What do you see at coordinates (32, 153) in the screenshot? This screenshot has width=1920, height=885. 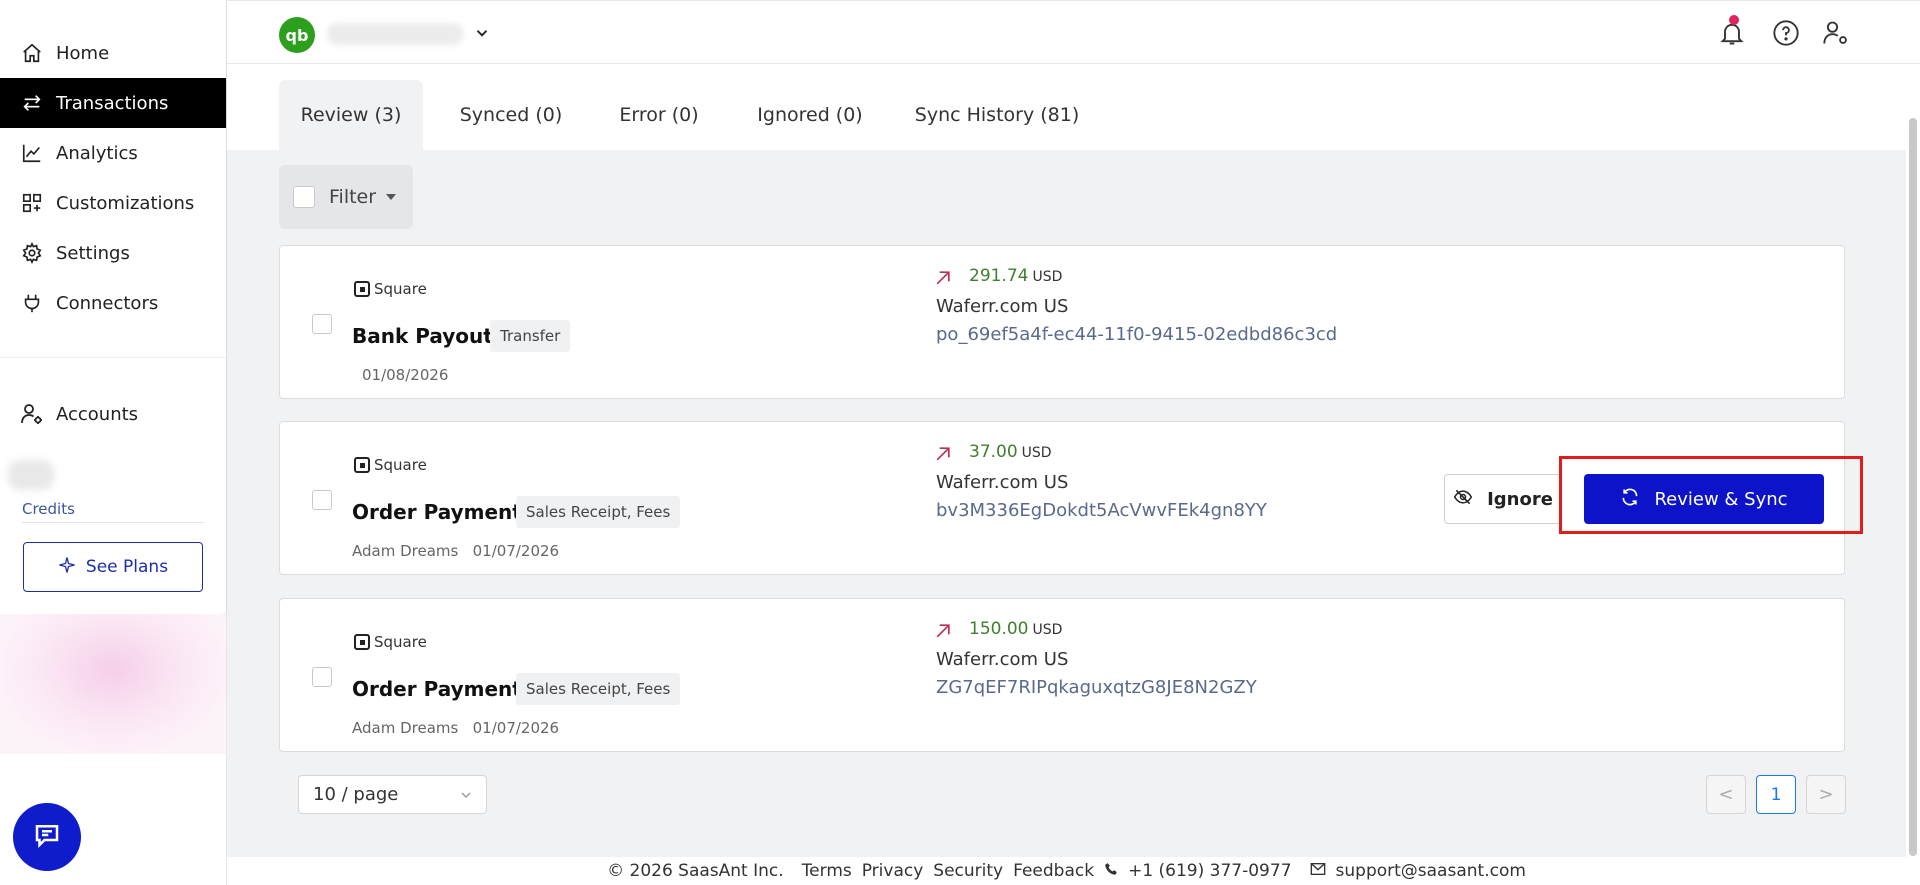 I see `chart-line-icon` at bounding box center [32, 153].